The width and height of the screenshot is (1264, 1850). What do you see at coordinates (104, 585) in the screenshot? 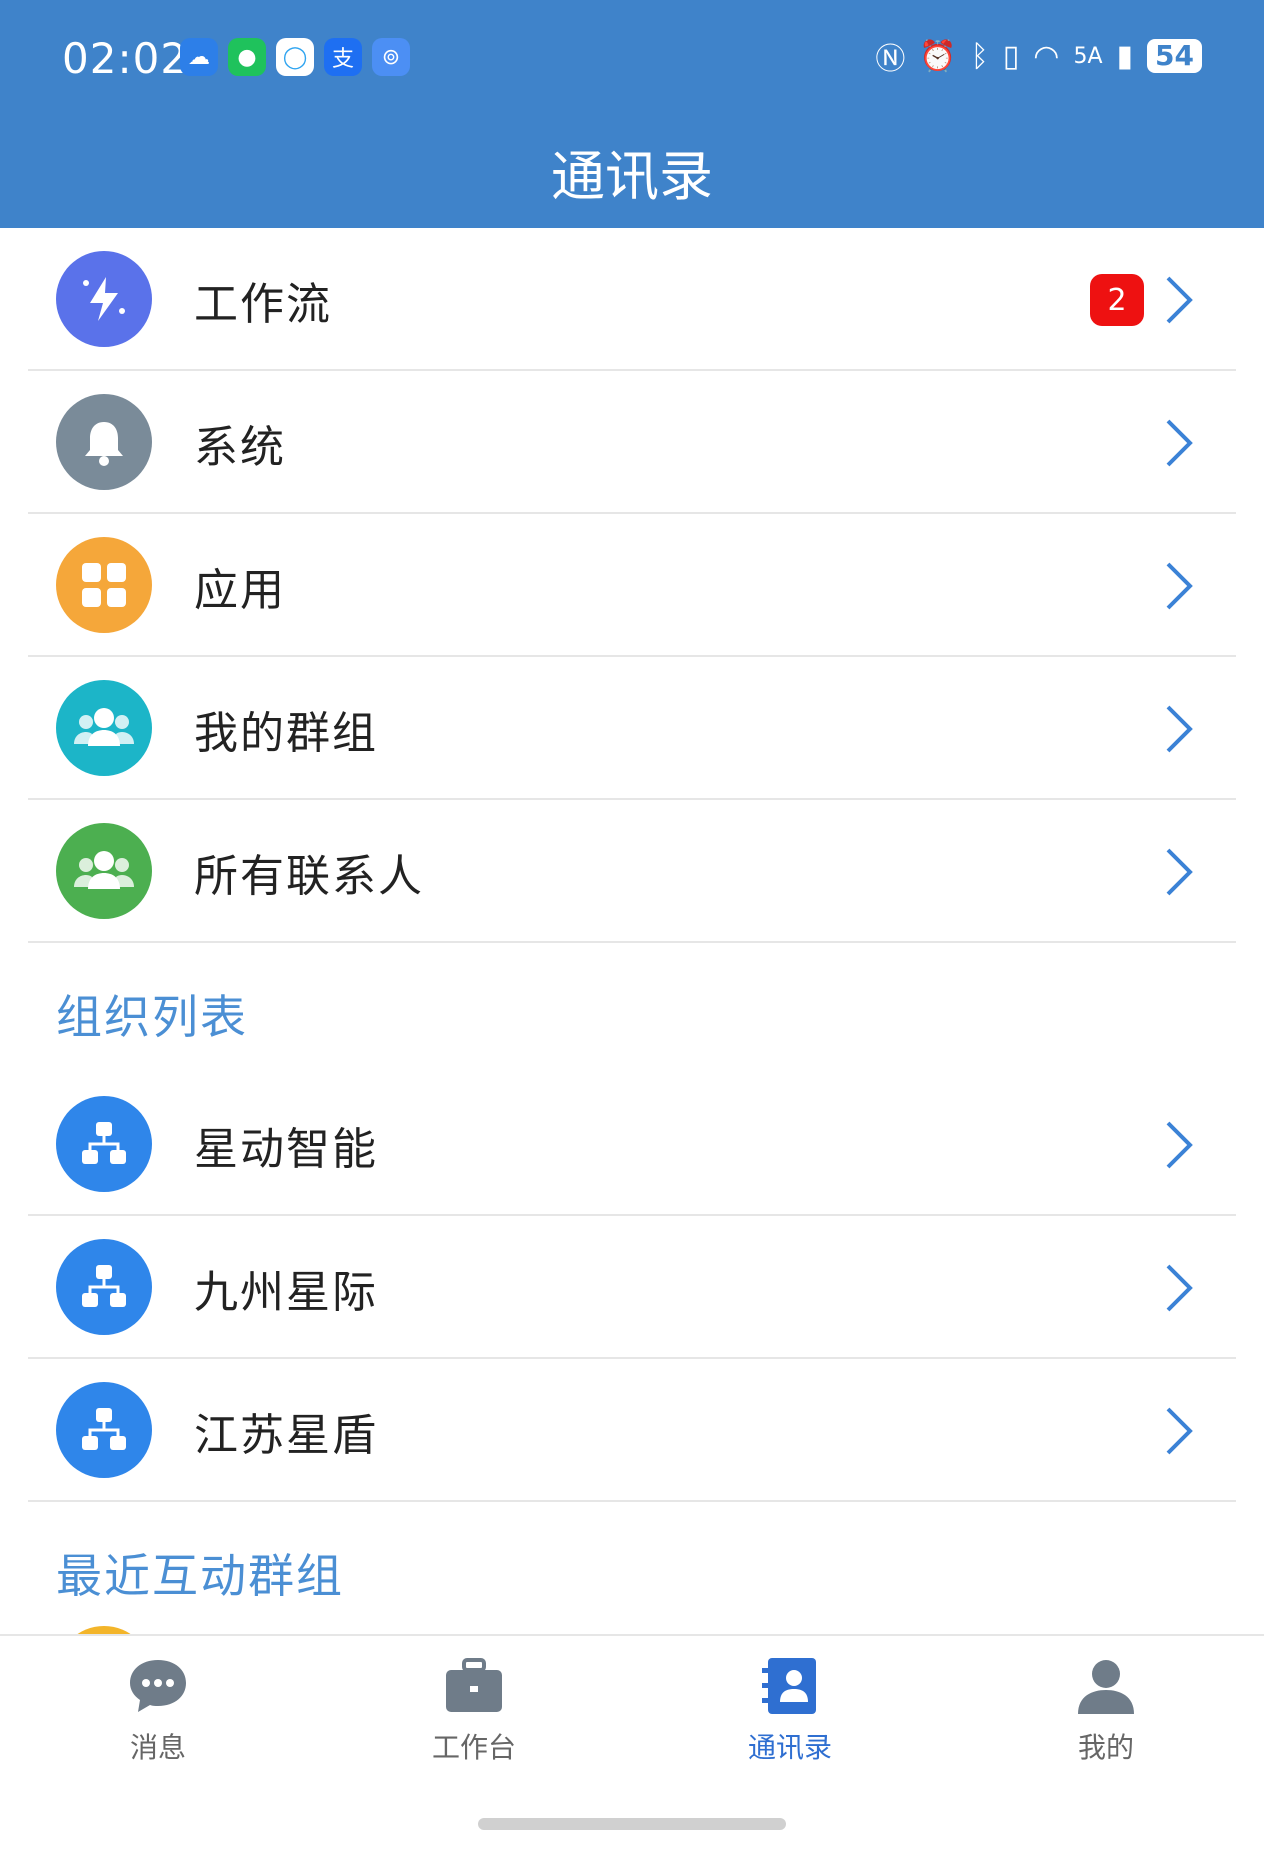
I see `apps-grid-icon` at bounding box center [104, 585].